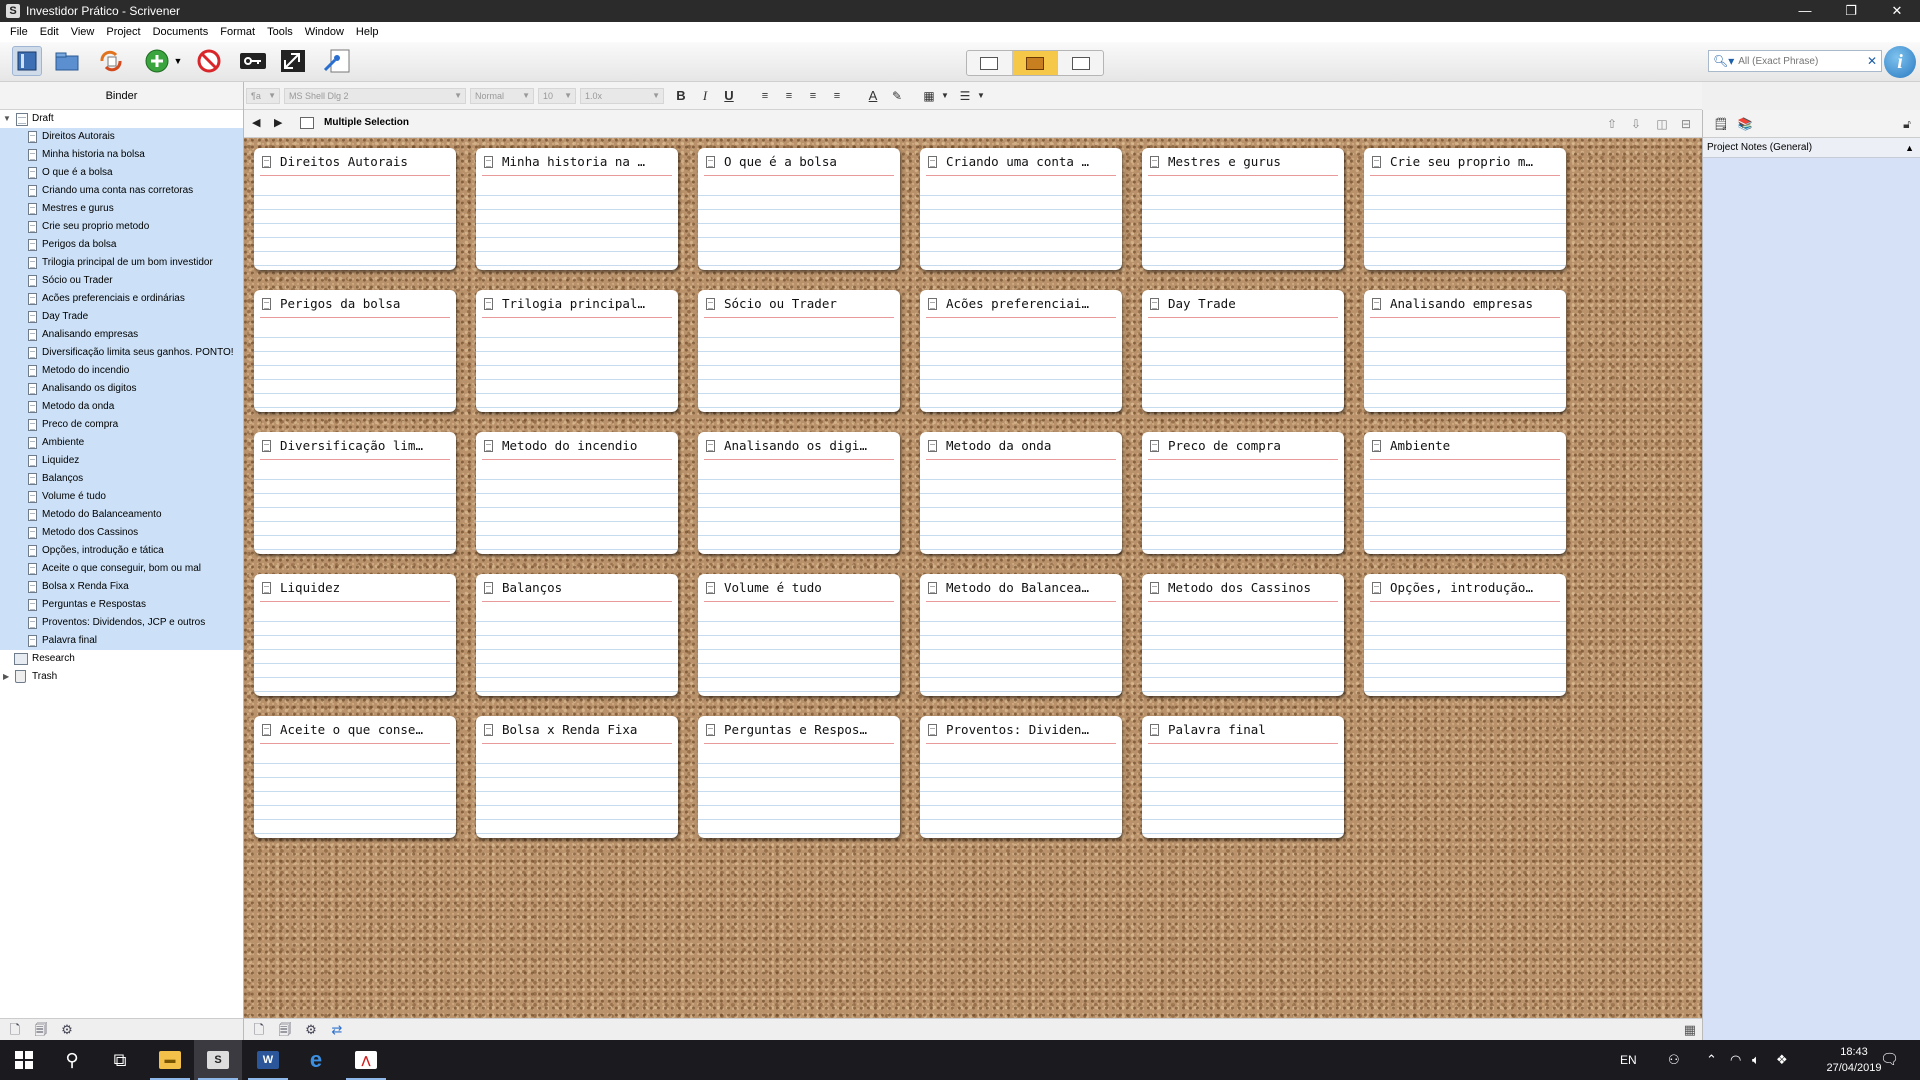  What do you see at coordinates (1475, 445) in the screenshot?
I see `index-card-title: Ambiente` at bounding box center [1475, 445].